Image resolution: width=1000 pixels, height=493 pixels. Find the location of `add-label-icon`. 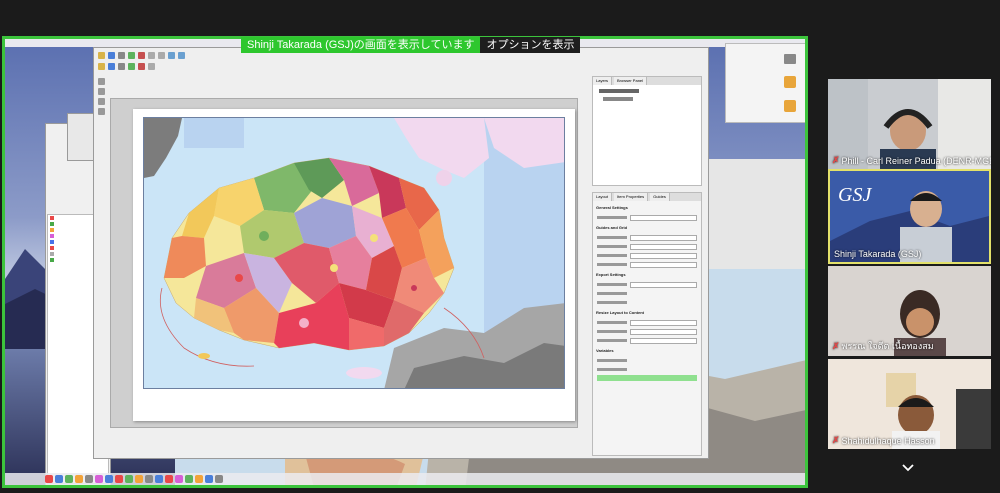

add-label-icon is located at coordinates (111, 66).